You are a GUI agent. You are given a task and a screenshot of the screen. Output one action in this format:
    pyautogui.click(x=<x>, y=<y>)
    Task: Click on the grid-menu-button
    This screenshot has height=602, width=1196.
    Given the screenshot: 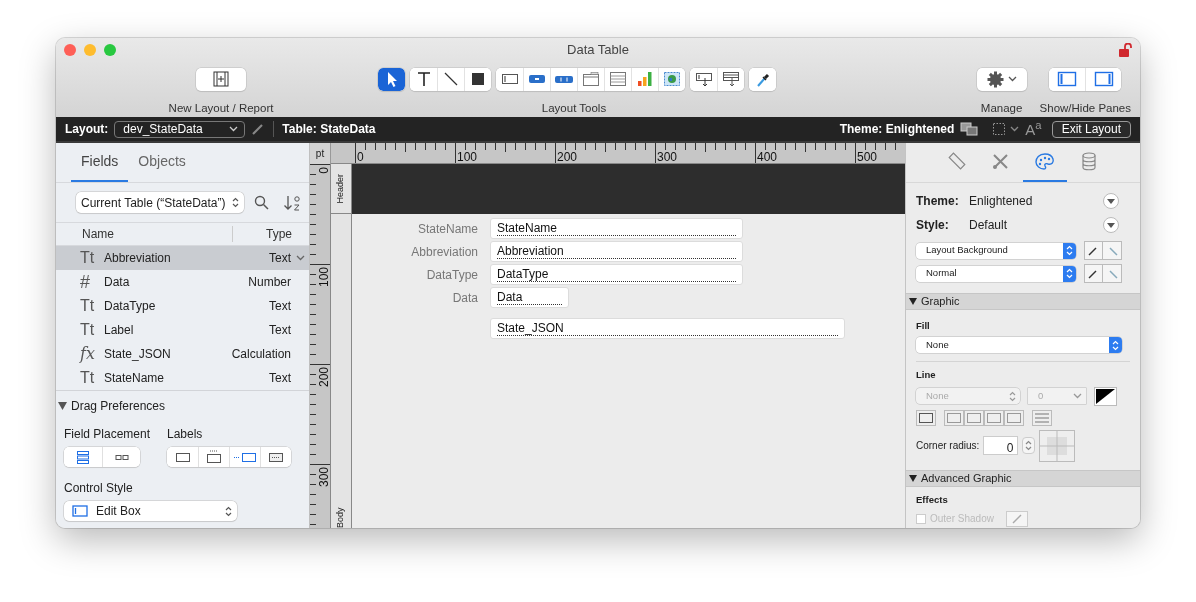 What is the action you would take?
    pyautogui.click(x=1006, y=129)
    